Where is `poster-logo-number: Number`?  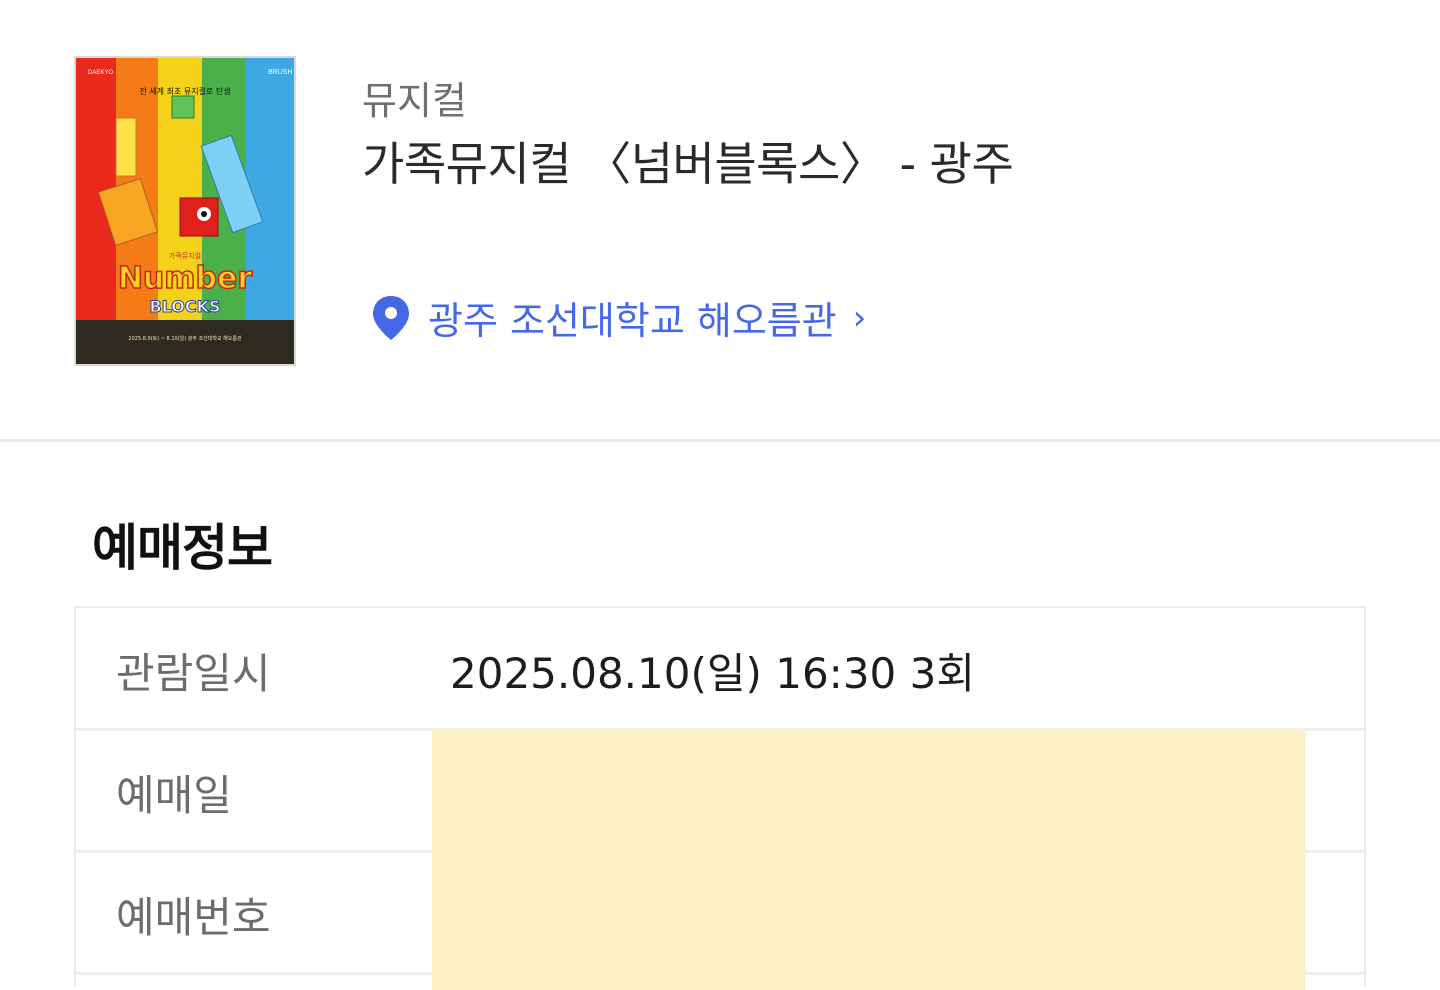
poster-logo-number: Number is located at coordinates (185, 278).